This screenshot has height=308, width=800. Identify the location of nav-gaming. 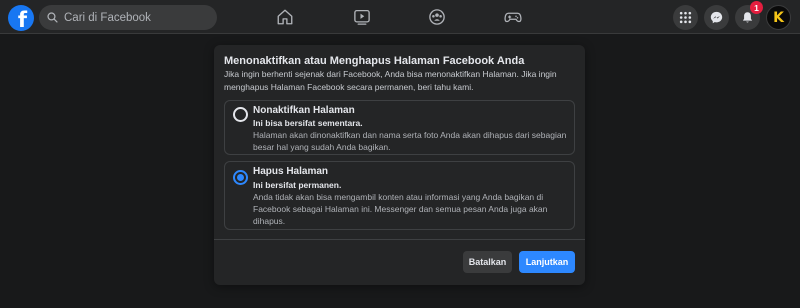
(513, 17).